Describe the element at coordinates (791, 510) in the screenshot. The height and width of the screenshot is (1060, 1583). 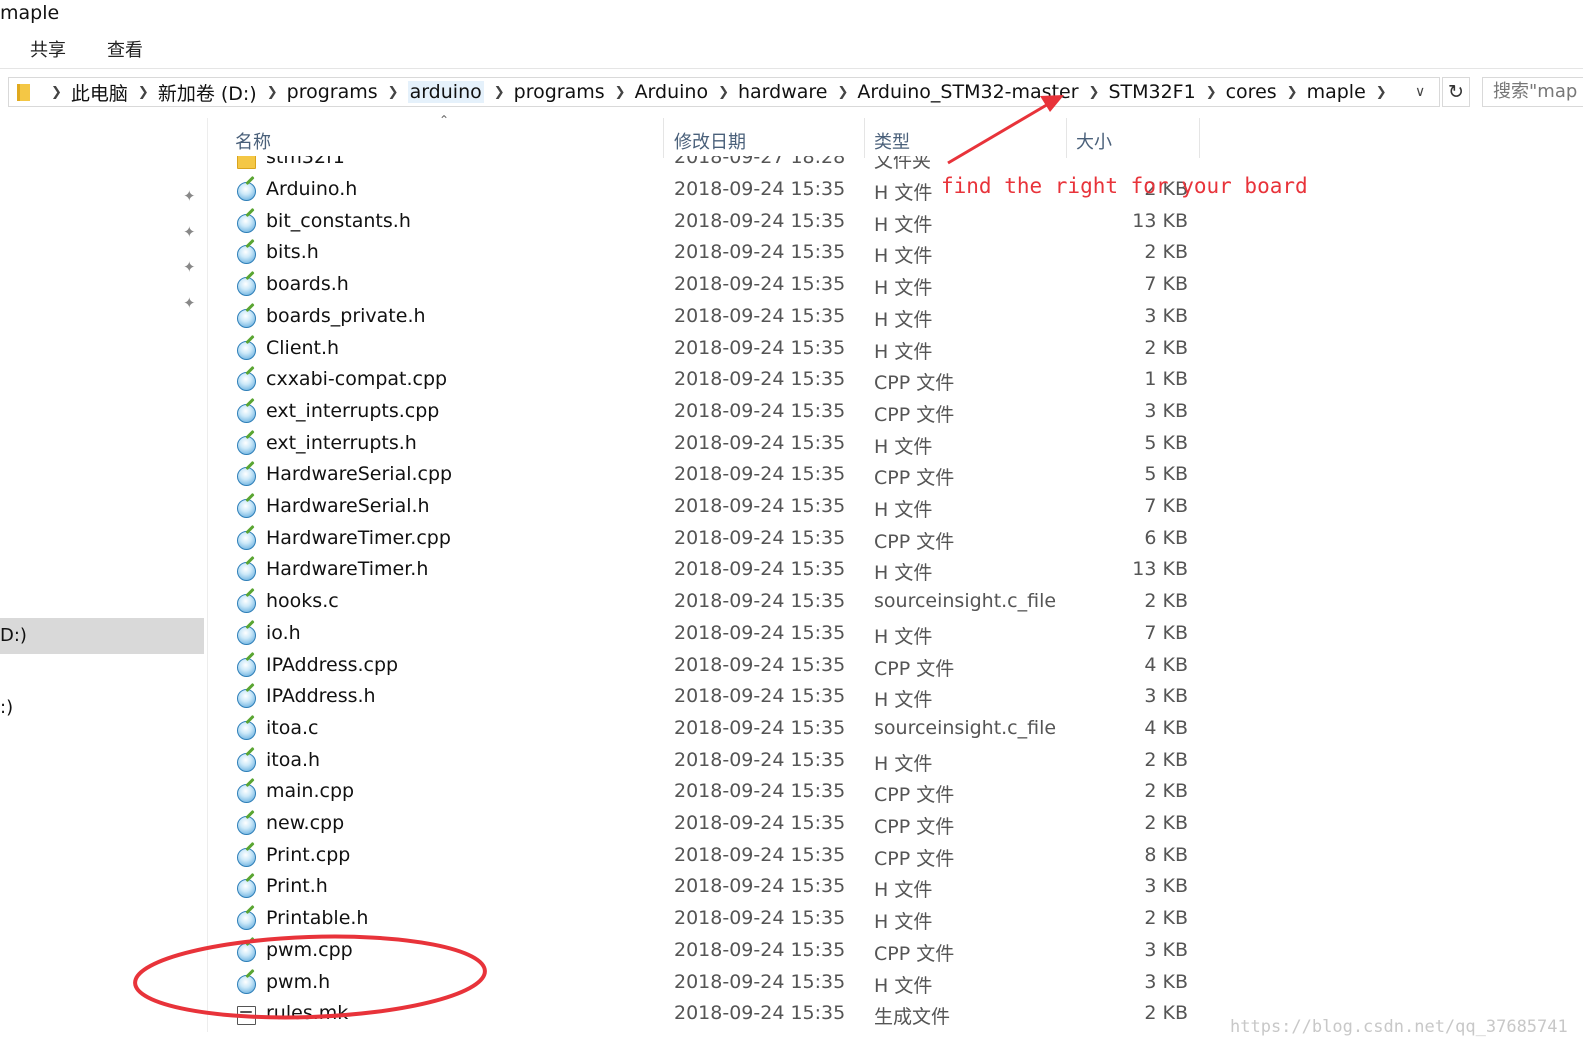
I see `file-row: HardwareSerial.h 2018-09-24 15:35 H 文件 7 KB` at that location.